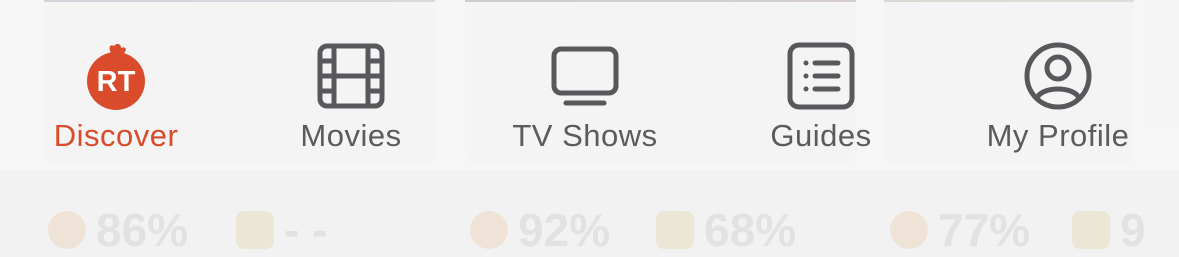 The image size is (1179, 257). What do you see at coordinates (984, 230) in the screenshot?
I see `score-value: 77%` at bounding box center [984, 230].